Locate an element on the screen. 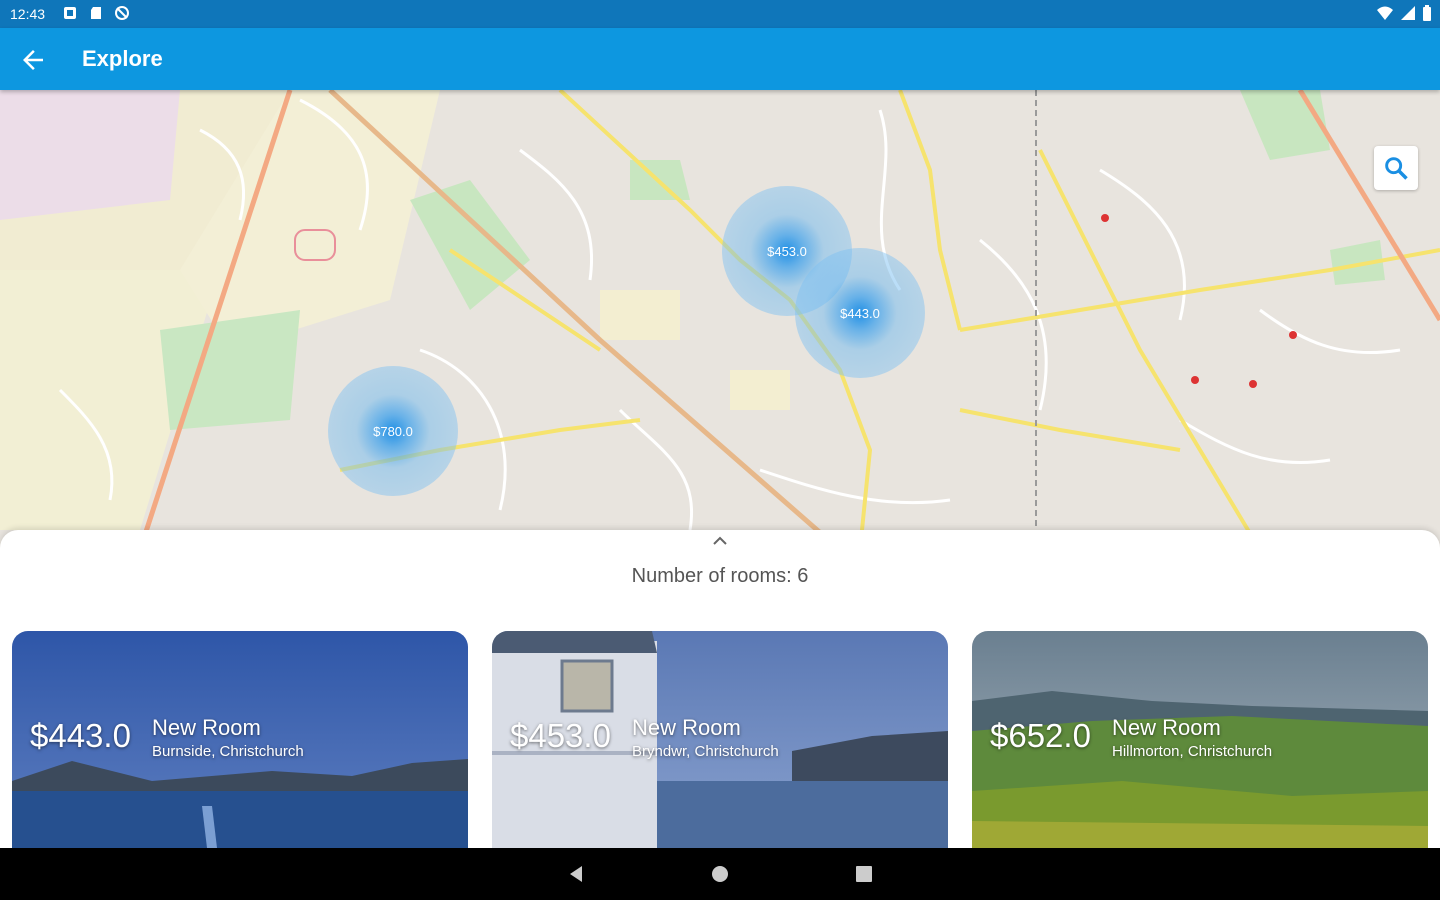 Image resolution: width=1440 pixels, height=900 pixels. no-sync-icon is located at coordinates (122, 13).